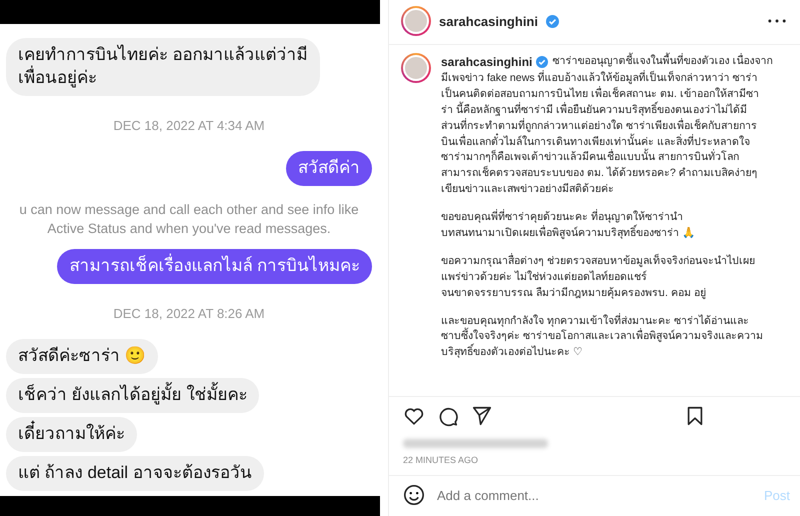 This screenshot has width=800, height=516. I want to click on received-message: เช็คว่า ยังแลกได้อยู่มั้ย ใช่มั้ยคะ, so click(133, 395).